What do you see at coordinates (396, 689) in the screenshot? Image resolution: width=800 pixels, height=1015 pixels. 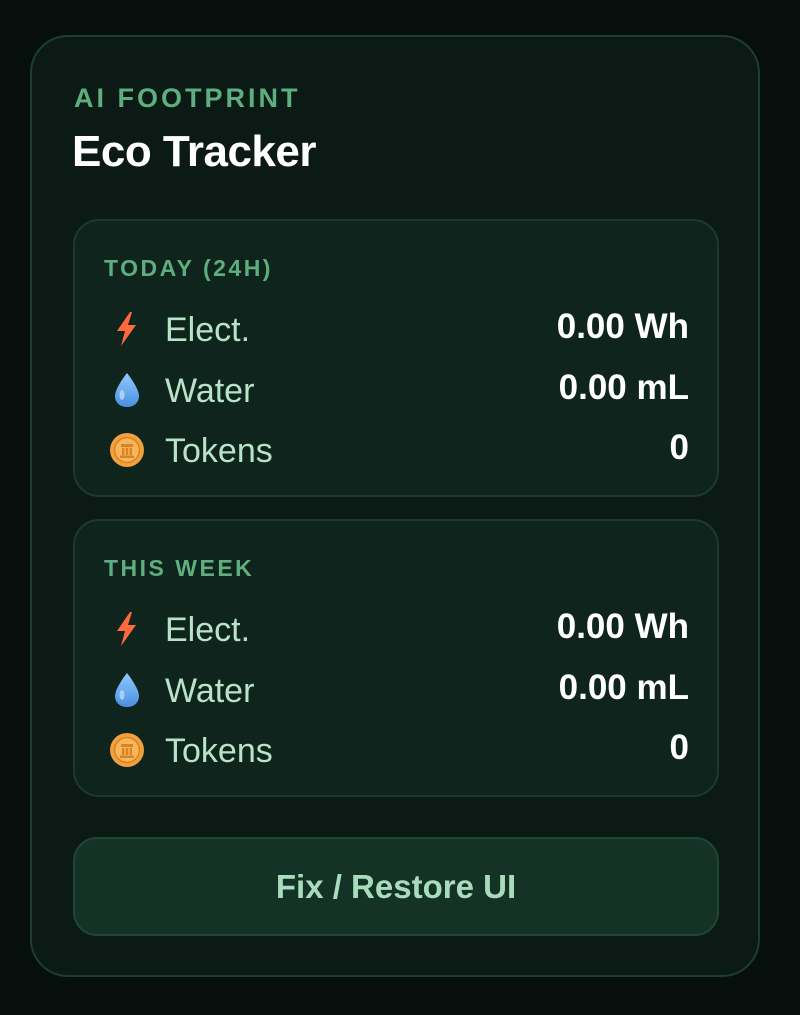 I see `week-water-row: Water 0.00 mL` at bounding box center [396, 689].